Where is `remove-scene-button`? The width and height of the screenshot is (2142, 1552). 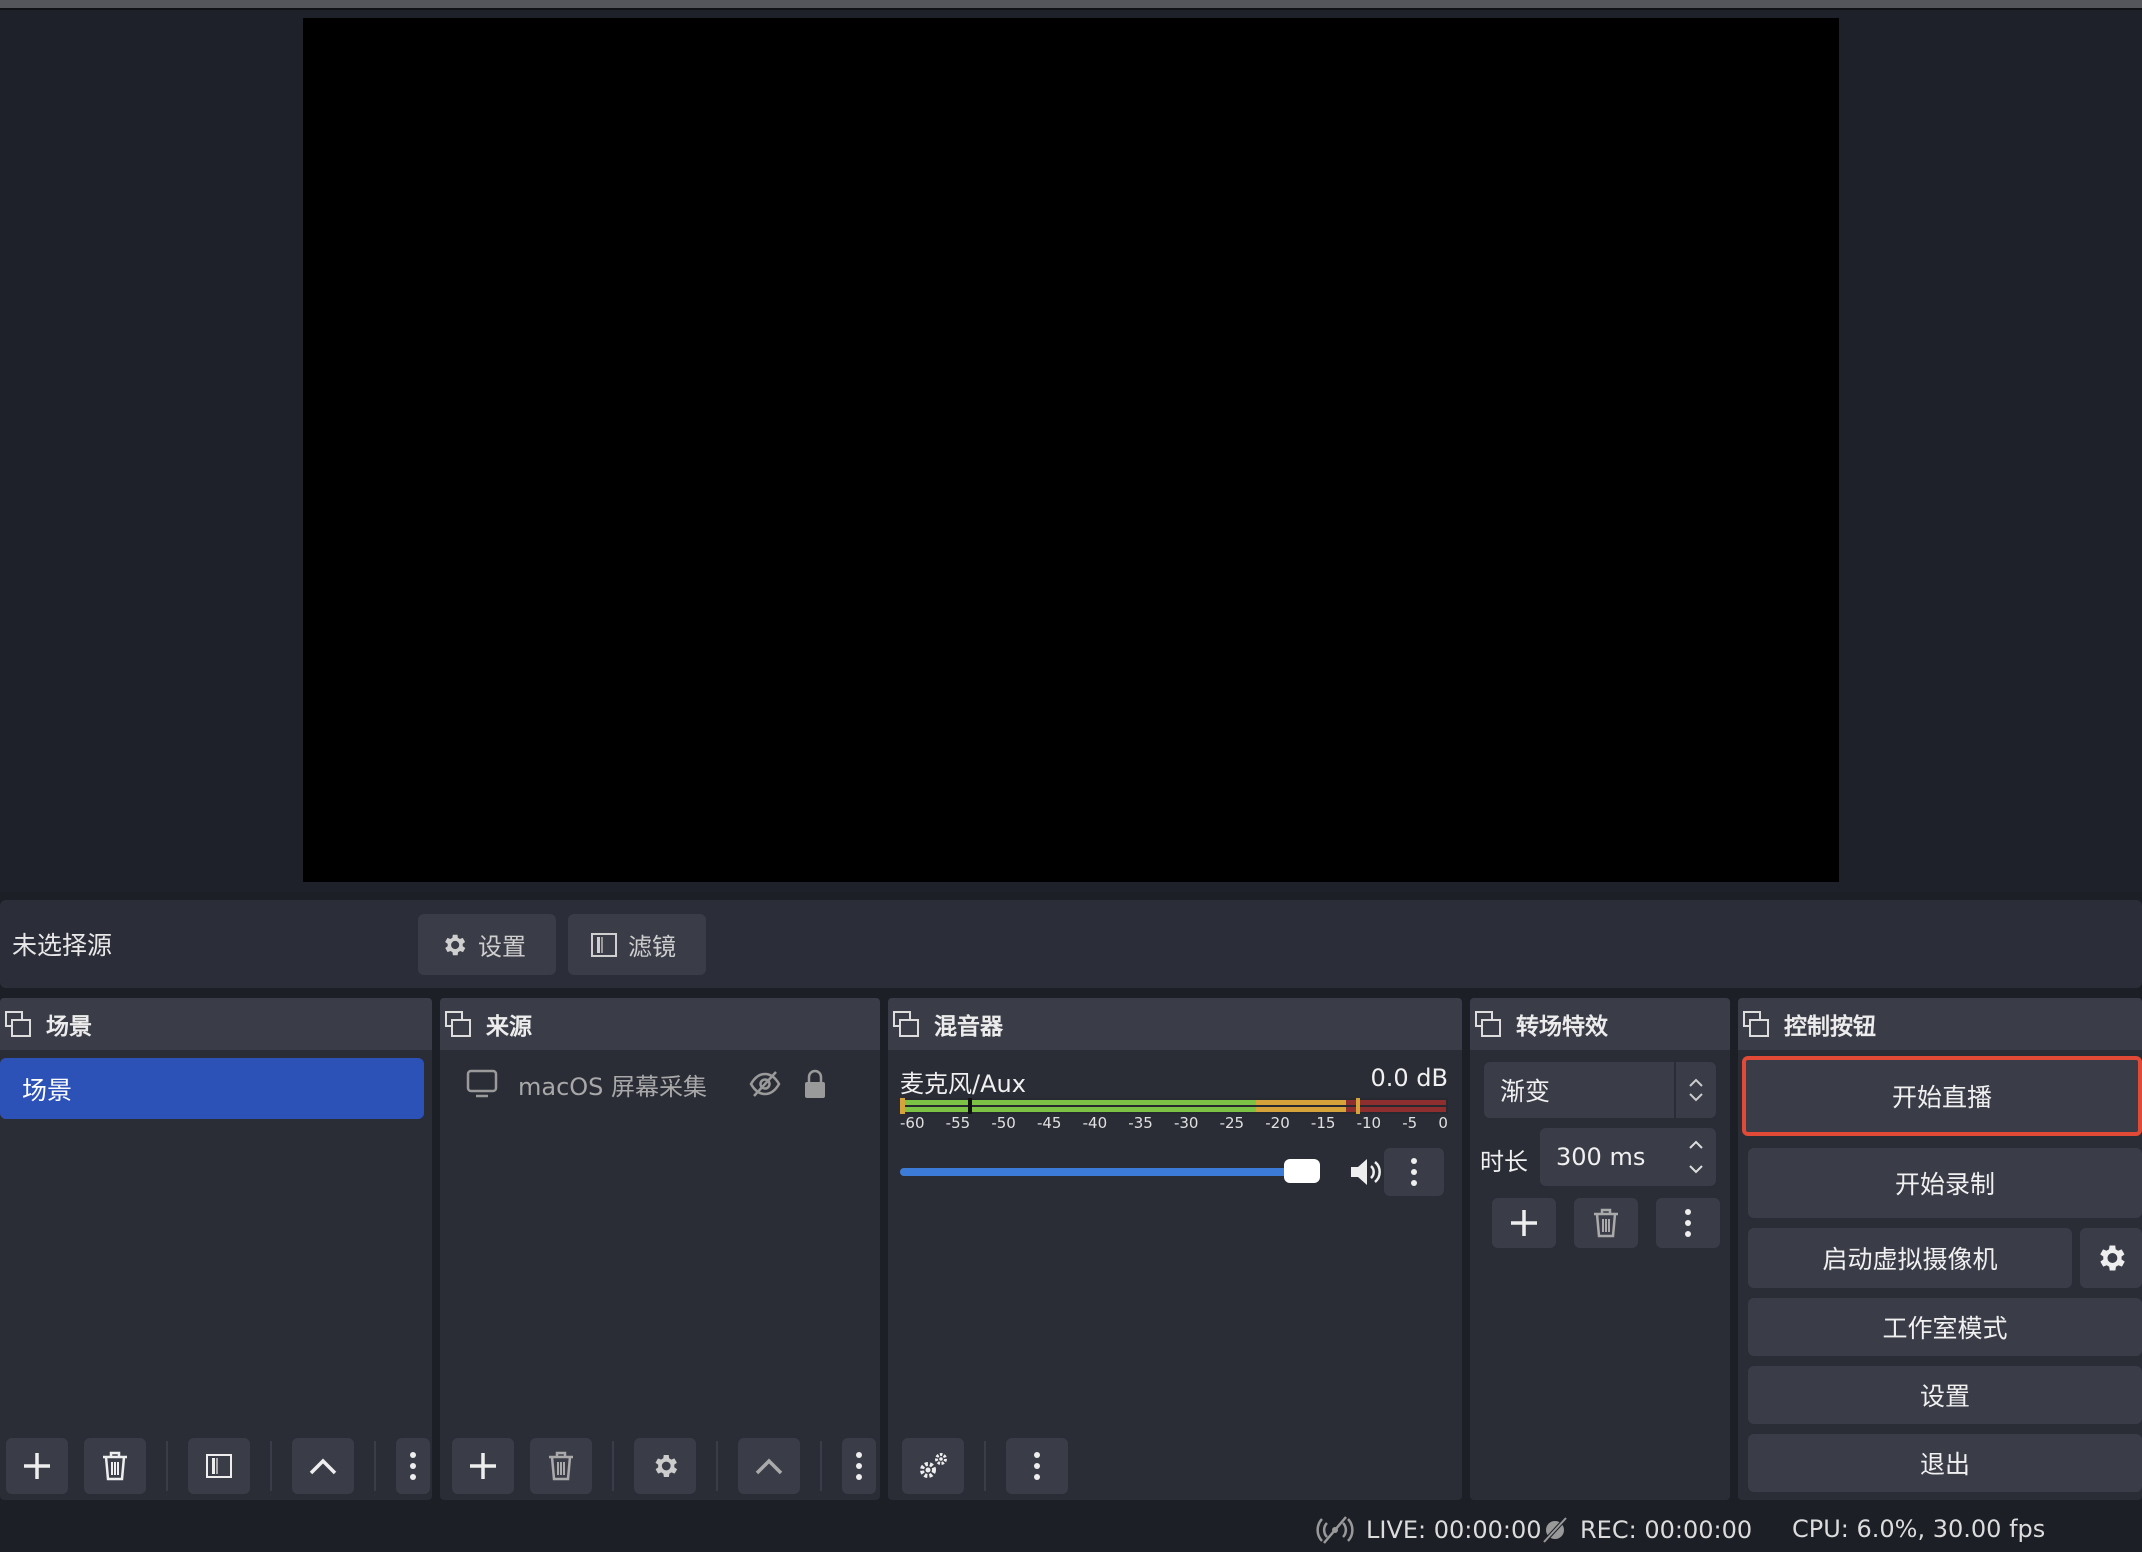 remove-scene-button is located at coordinates (115, 1466).